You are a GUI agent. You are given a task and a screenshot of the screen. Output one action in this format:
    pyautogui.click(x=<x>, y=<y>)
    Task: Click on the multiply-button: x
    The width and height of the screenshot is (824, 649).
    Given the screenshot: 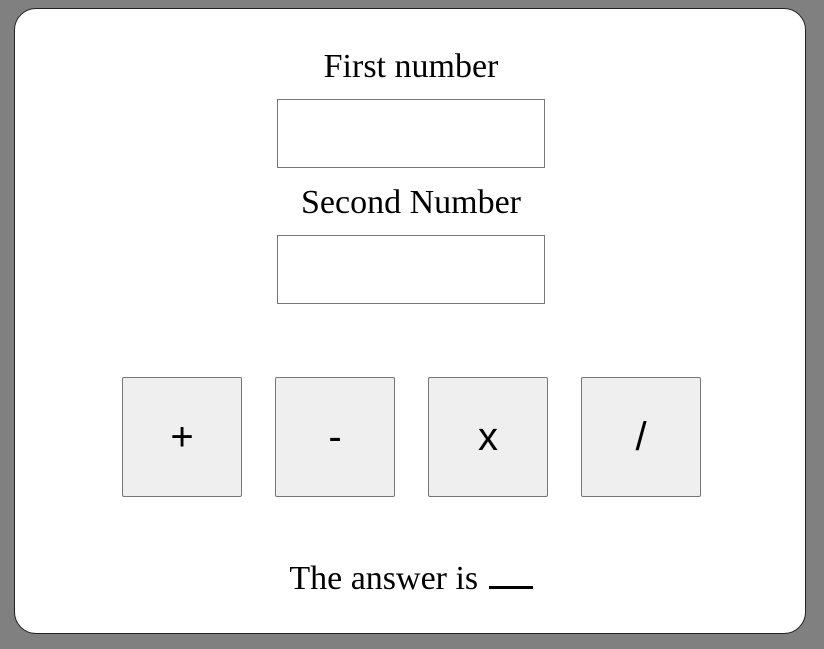 What is the action you would take?
    pyautogui.click(x=488, y=437)
    